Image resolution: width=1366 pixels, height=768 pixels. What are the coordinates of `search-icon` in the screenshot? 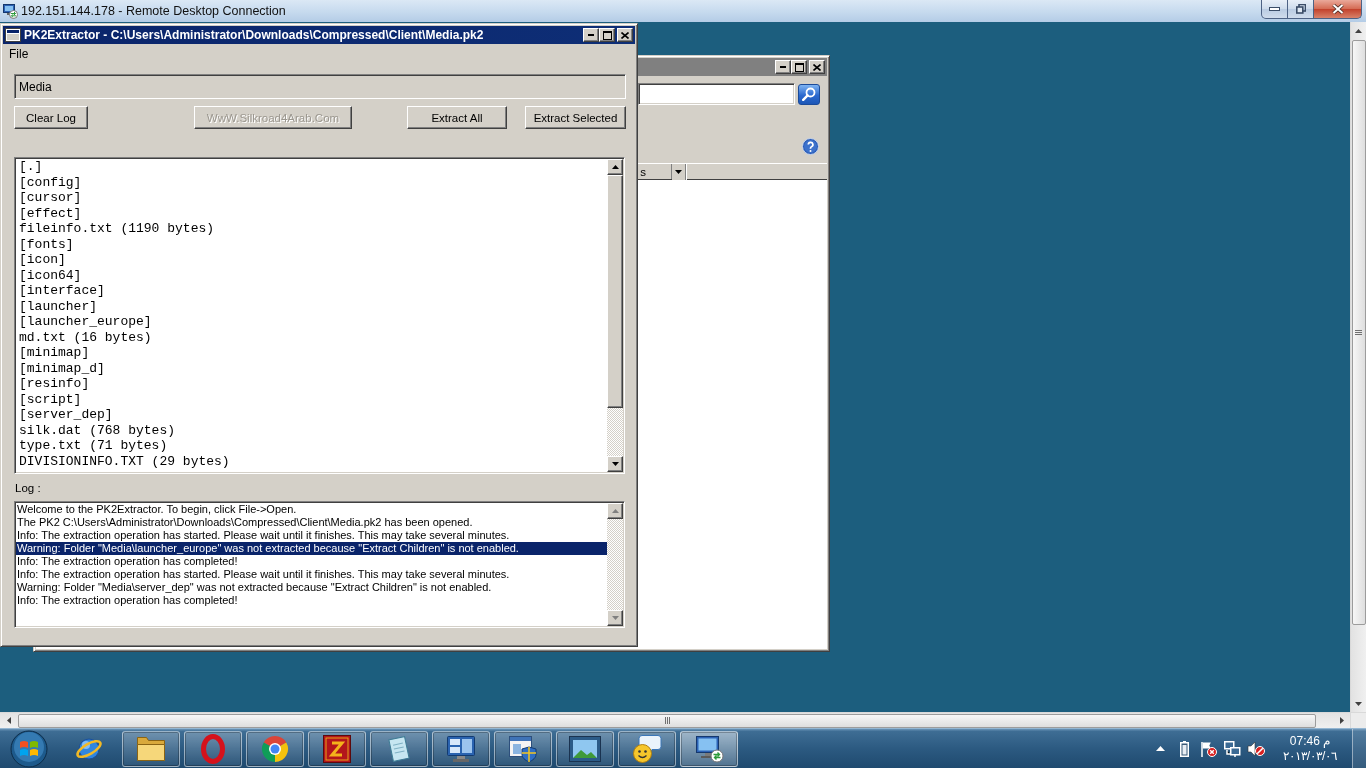 It's located at (809, 94).